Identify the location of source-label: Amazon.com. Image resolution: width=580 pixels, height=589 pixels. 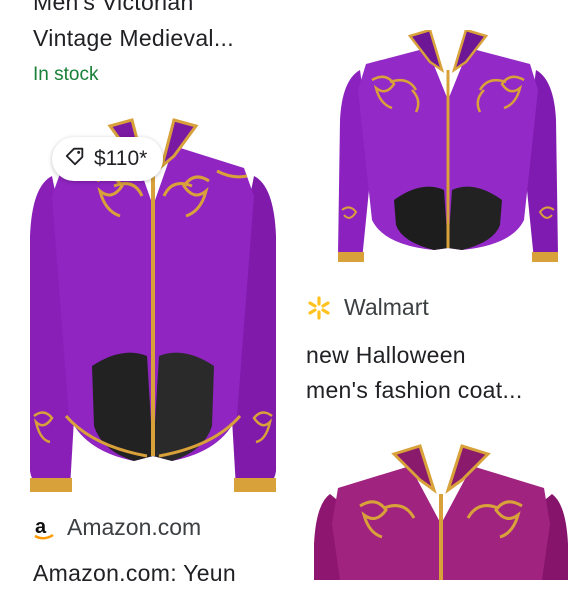
(134, 527).